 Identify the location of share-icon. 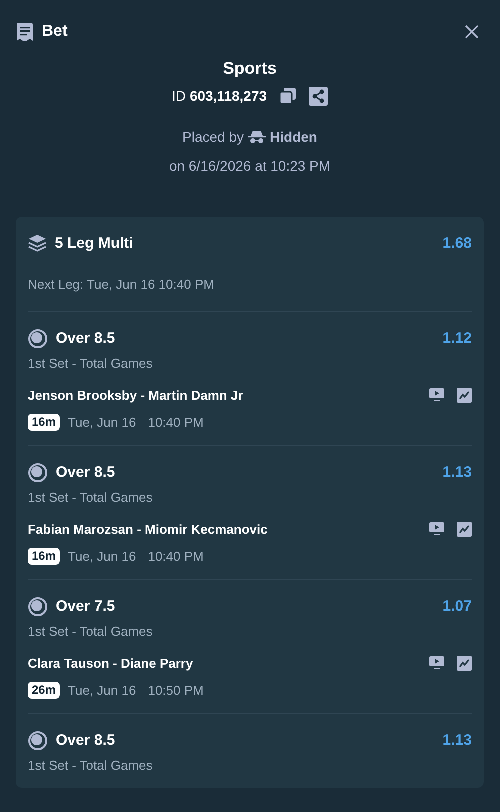
(318, 96).